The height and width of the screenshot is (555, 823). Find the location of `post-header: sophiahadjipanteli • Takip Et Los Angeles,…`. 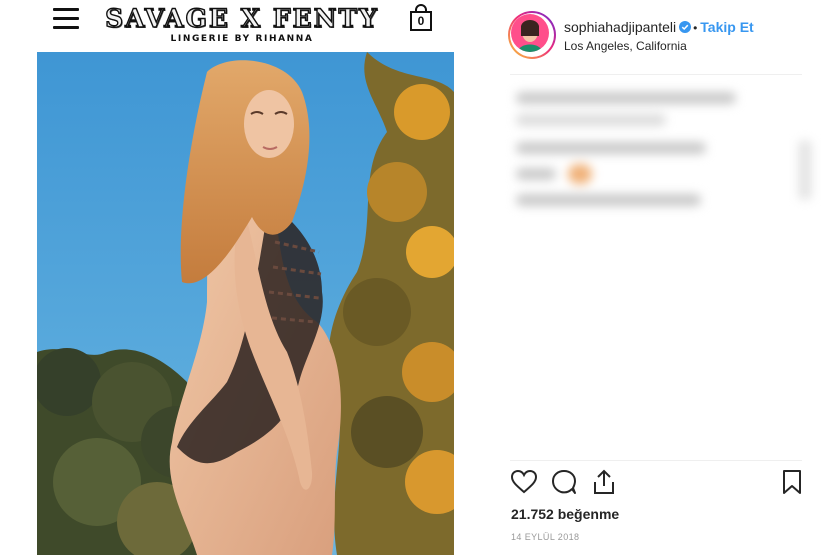

post-header: sophiahadjipanteli • Takip Et Los Angeles,… is located at coordinates (658, 36).